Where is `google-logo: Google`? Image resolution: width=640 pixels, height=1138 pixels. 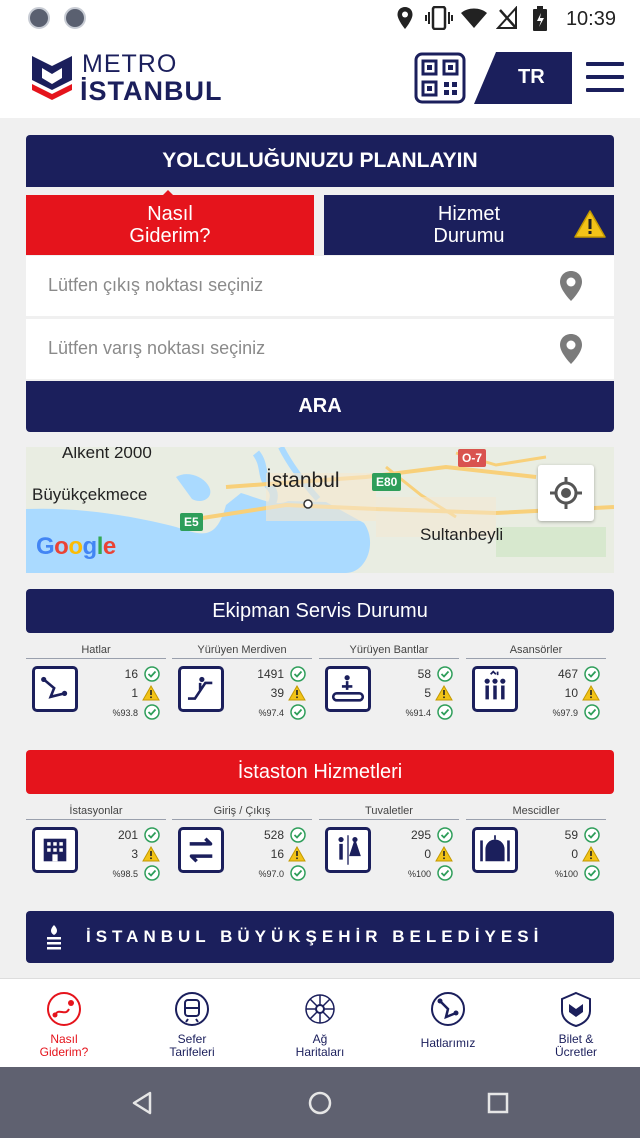
google-logo: Google is located at coordinates (76, 546).